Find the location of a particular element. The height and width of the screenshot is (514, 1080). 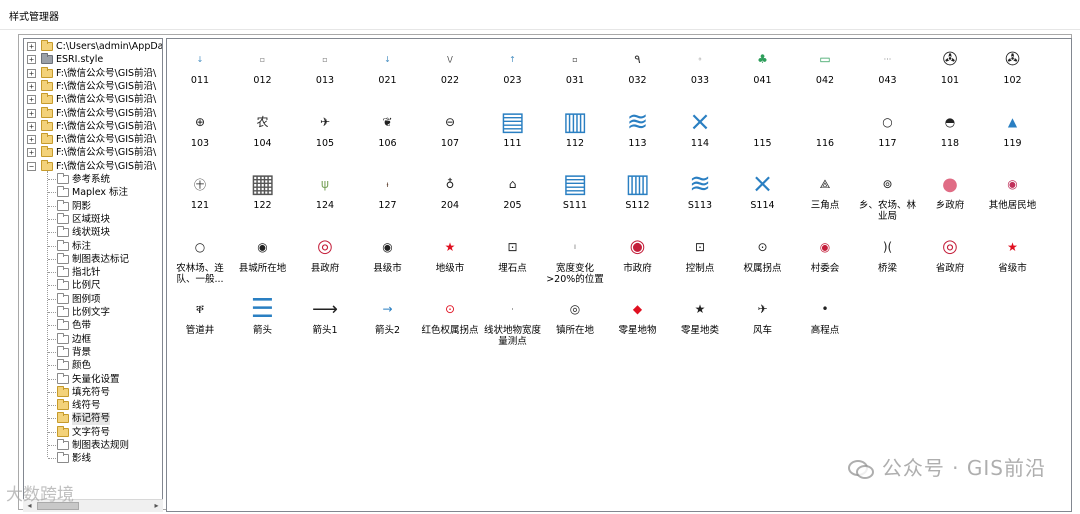

symbol-cell: ≋ 113 is located at coordinates (638, 132).